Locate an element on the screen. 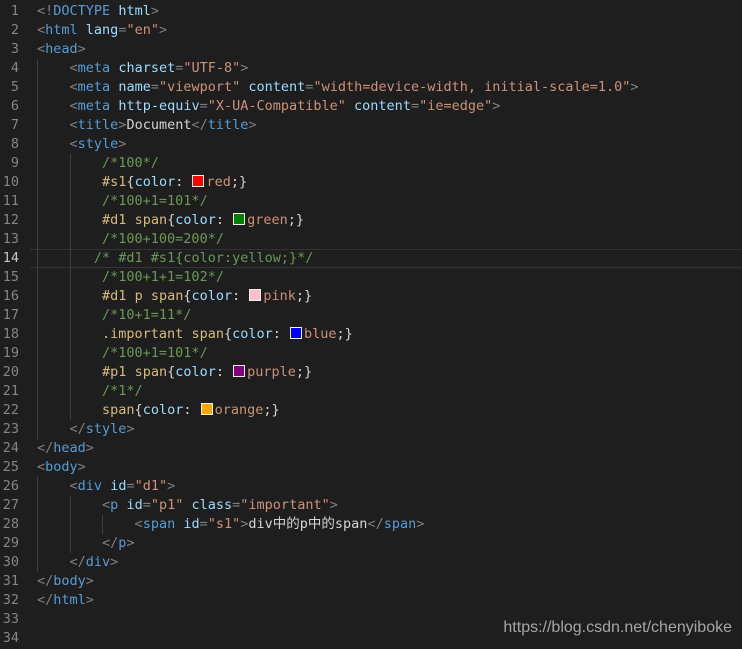 Image resolution: width=742 pixels, height=649 pixels. line-number: 26 is located at coordinates (10, 486).